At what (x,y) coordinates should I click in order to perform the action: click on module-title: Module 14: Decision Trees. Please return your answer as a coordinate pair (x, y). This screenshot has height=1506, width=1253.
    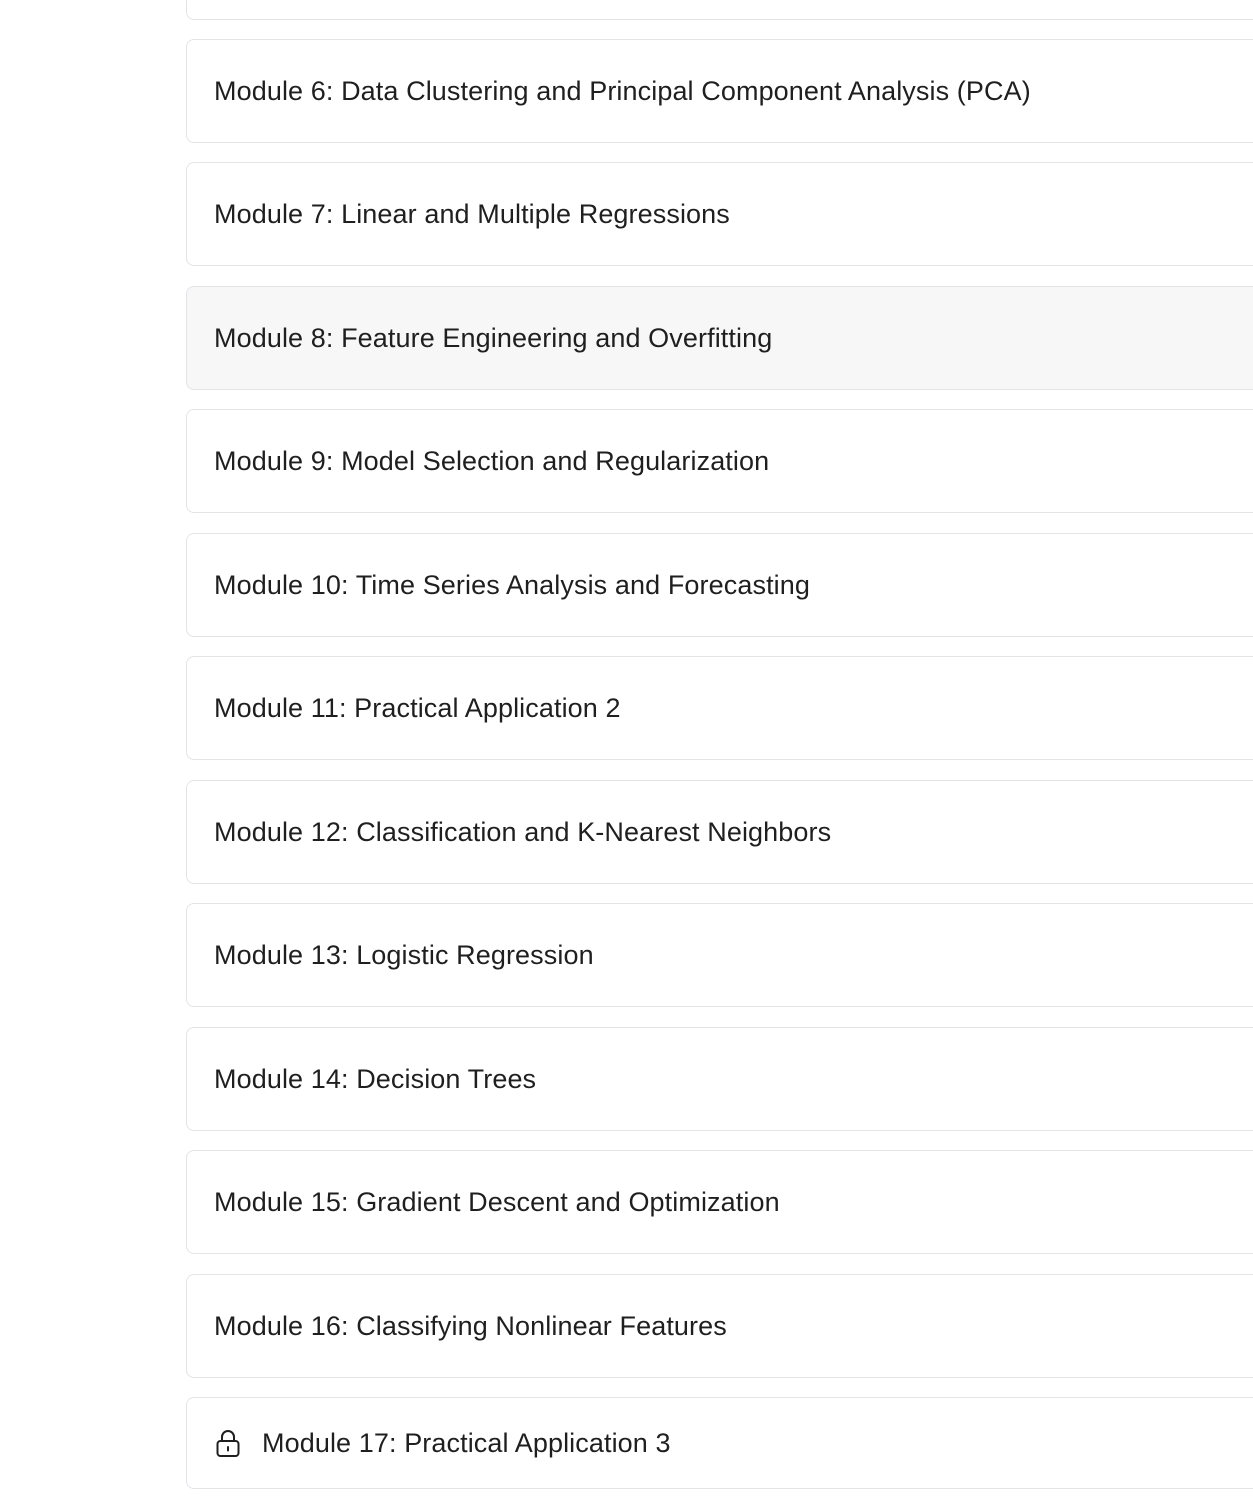
    Looking at the image, I should click on (375, 1078).